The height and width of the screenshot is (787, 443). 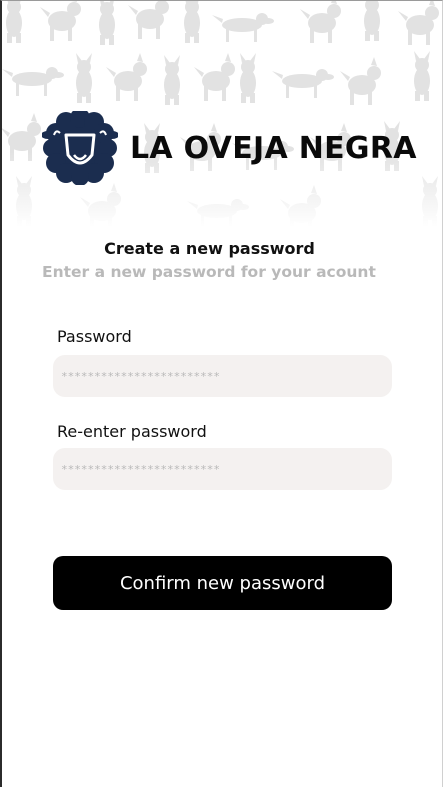 What do you see at coordinates (80, 148) in the screenshot?
I see `sheep-logo-icon` at bounding box center [80, 148].